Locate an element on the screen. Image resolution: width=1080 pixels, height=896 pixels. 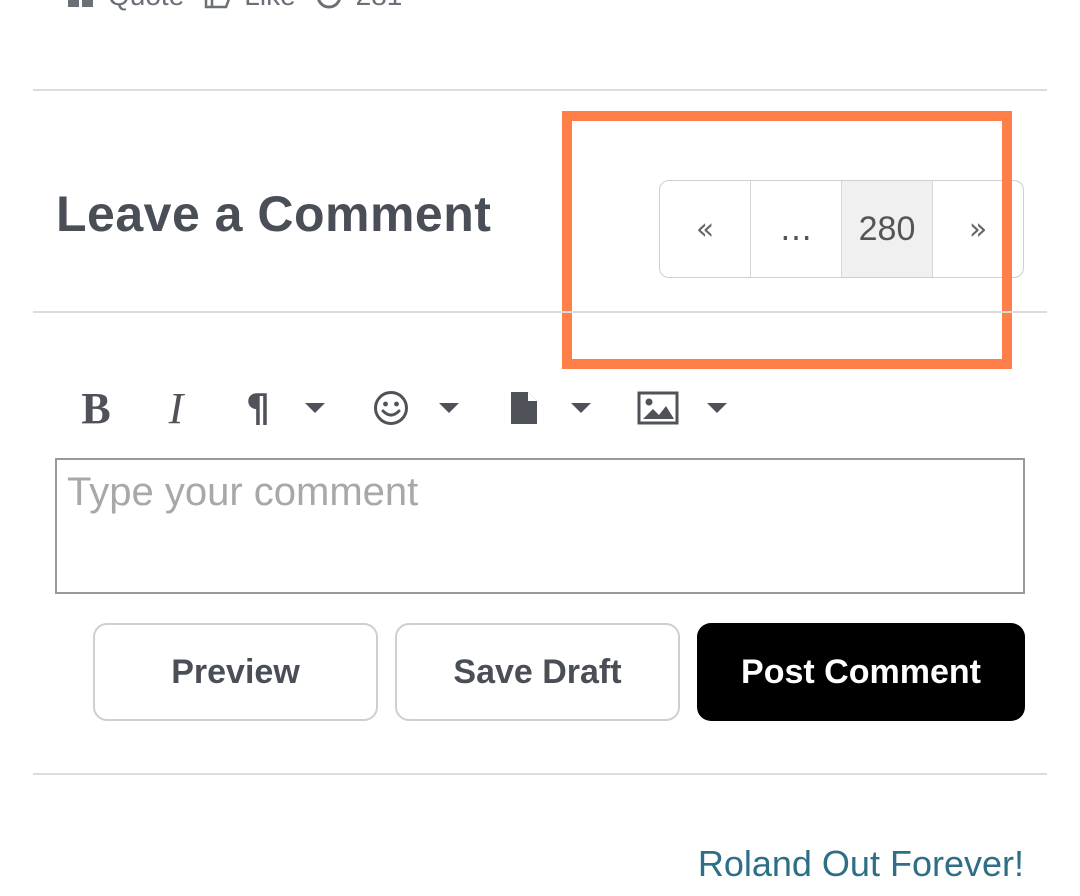
quote-action: Quote is located at coordinates (125, 6).